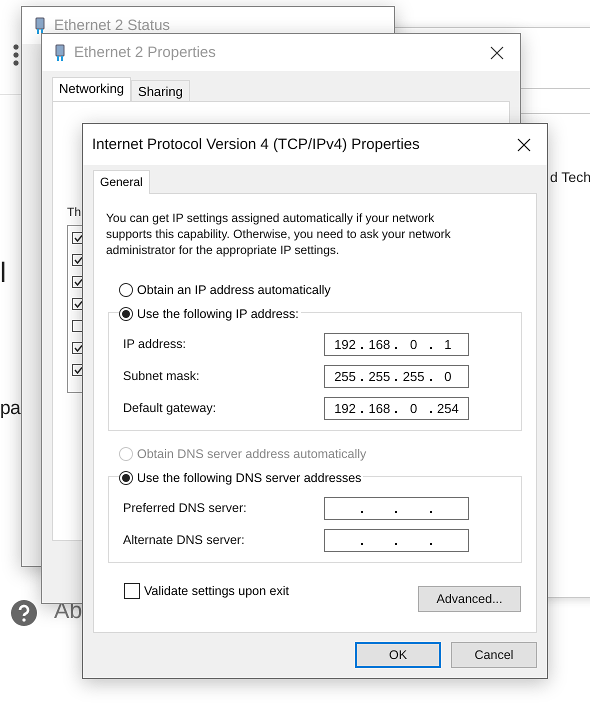 The width and height of the screenshot is (590, 705). Describe the element at coordinates (74, 212) in the screenshot. I see `list-caption: Th` at that location.